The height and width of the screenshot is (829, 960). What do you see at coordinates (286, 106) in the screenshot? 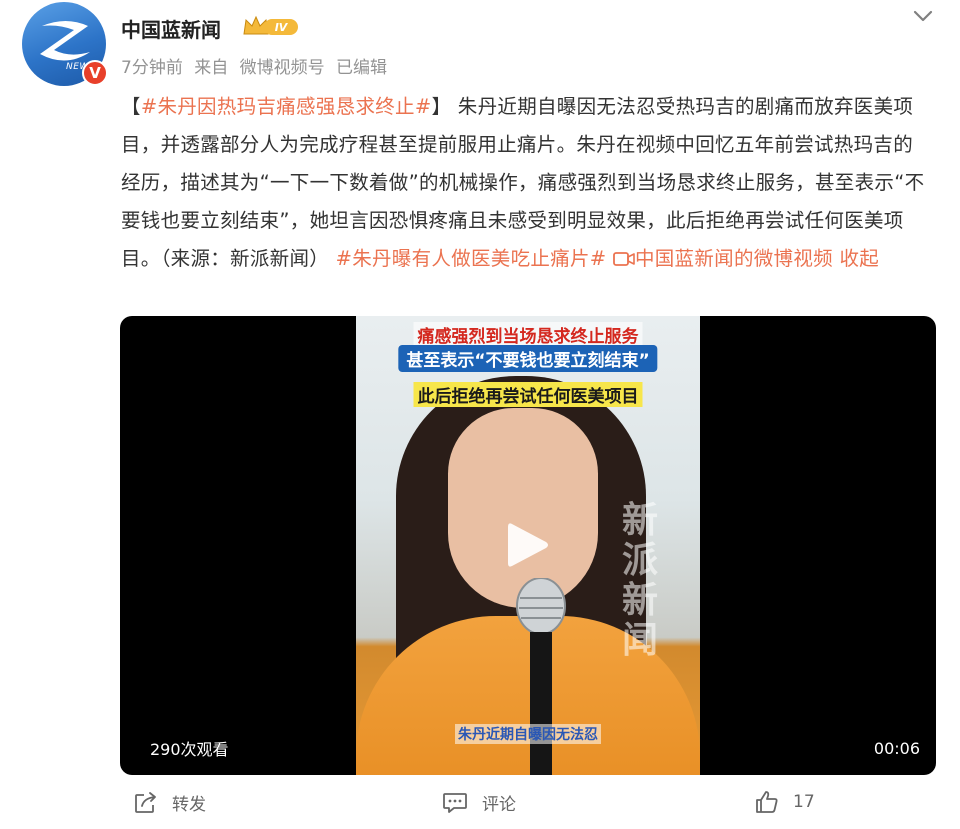
I see `topic-tag-main: #朱丹因热玛吉痛感强恳求终止#` at bounding box center [286, 106].